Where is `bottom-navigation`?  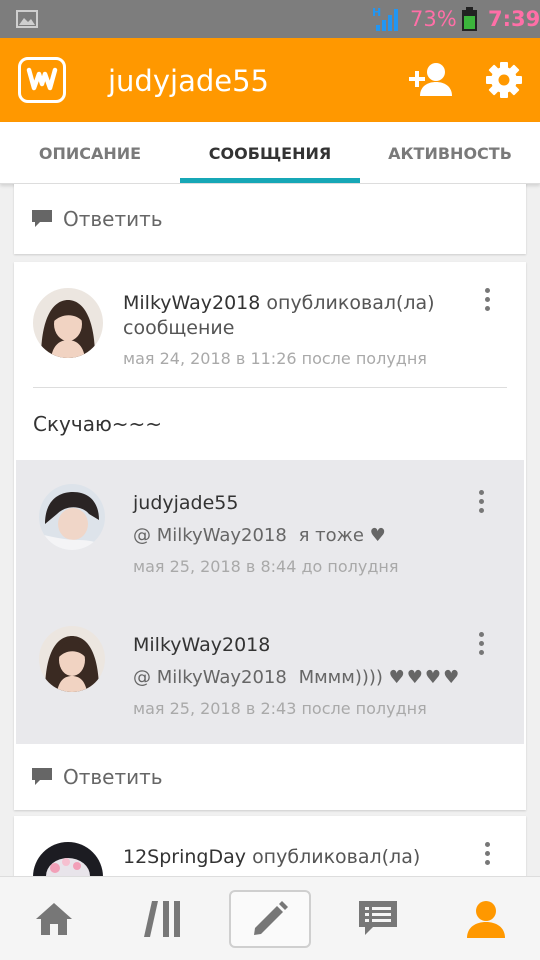
bottom-navigation is located at coordinates (270, 918).